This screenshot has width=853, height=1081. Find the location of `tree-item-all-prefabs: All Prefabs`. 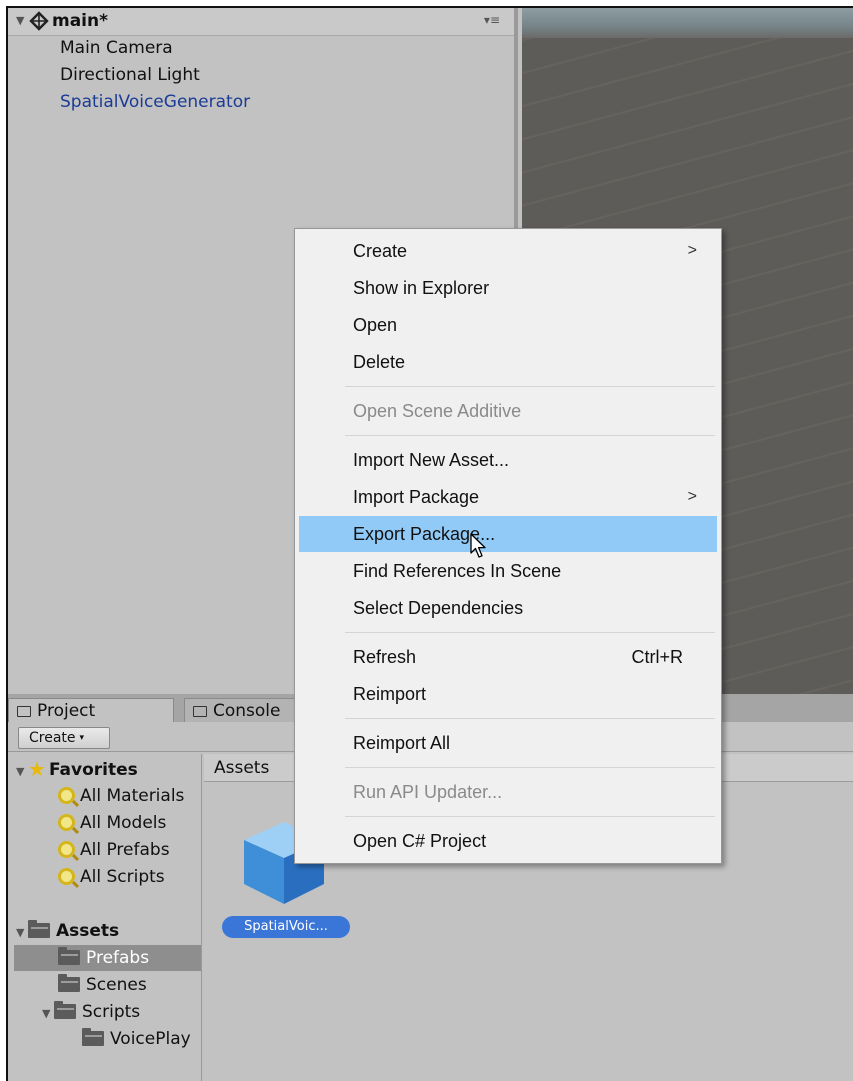

tree-item-all-prefabs: All Prefabs is located at coordinates (114, 850).